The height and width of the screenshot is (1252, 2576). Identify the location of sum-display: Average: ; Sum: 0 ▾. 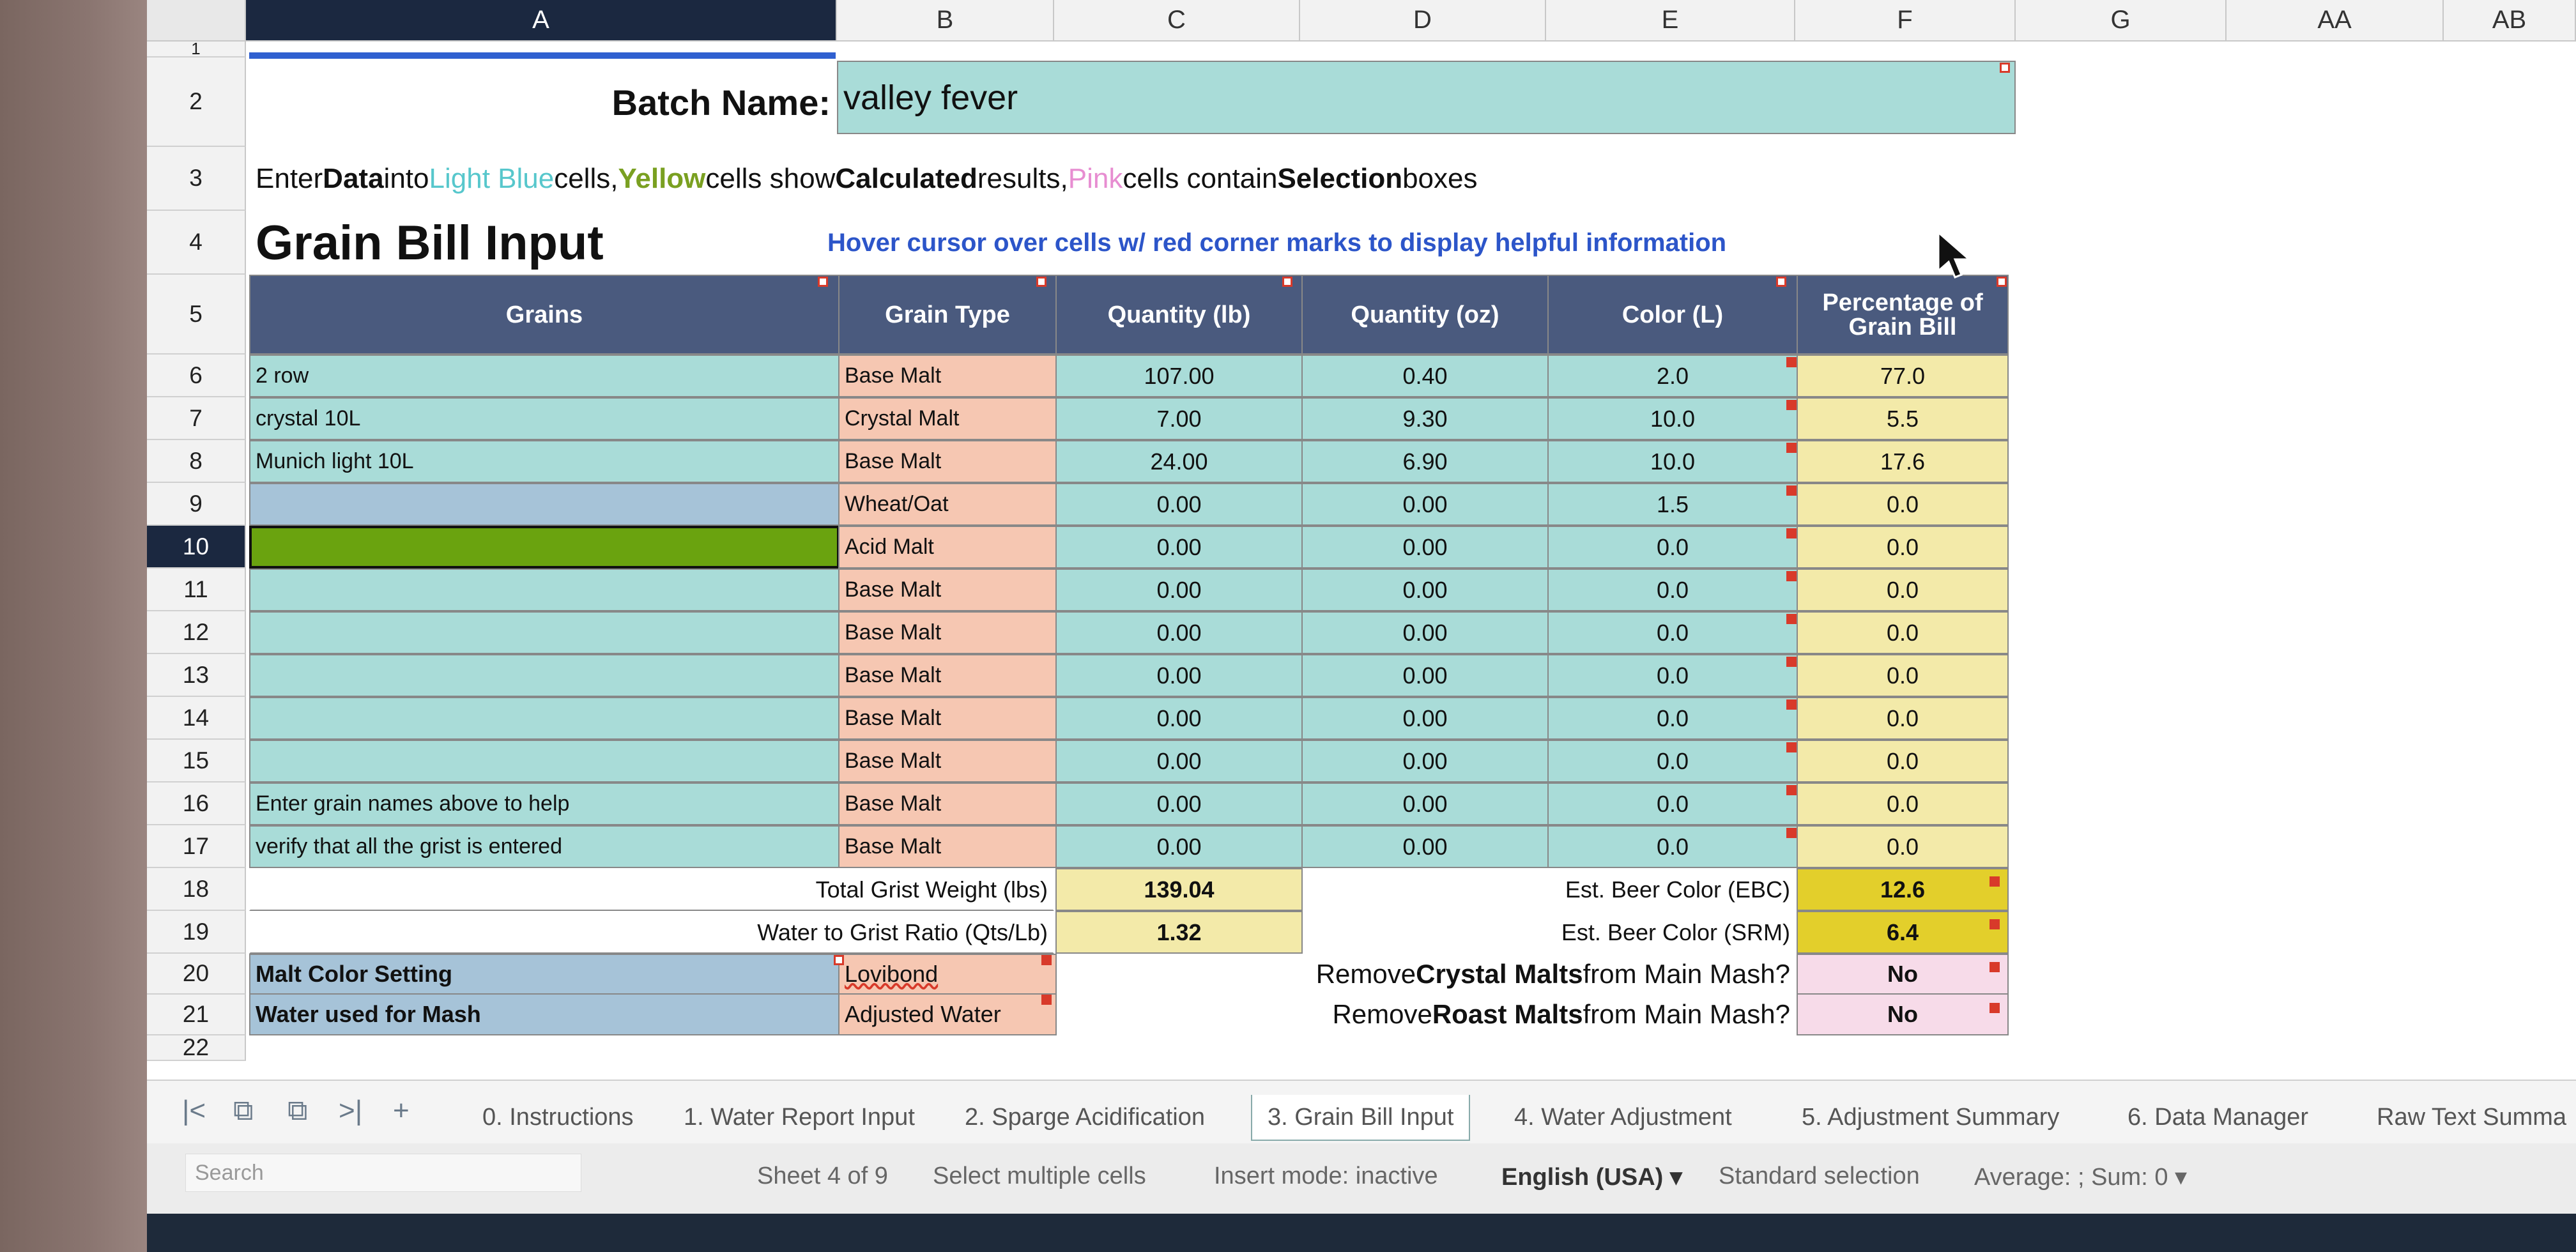
(2080, 1177).